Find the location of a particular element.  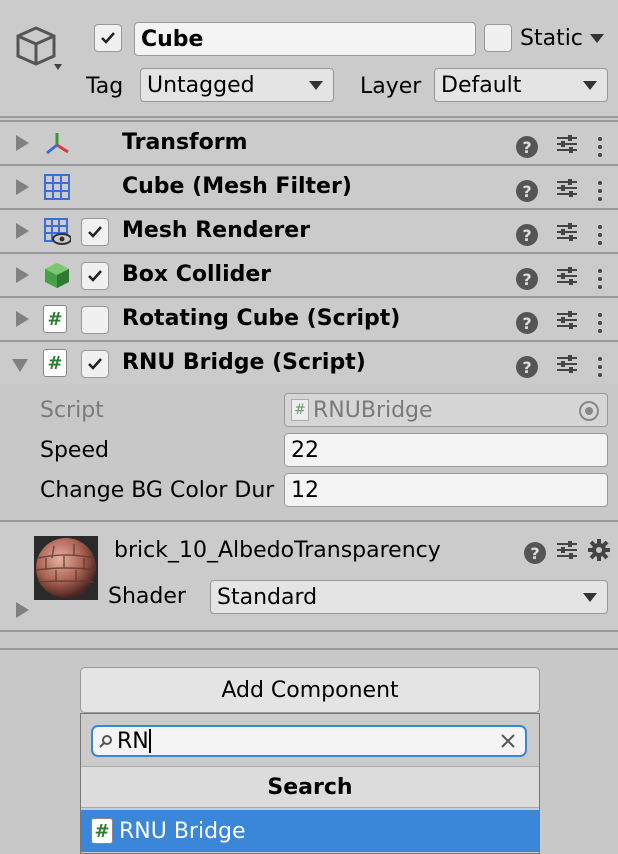

component-title: RNU Bridge (Script) is located at coordinates (244, 362).